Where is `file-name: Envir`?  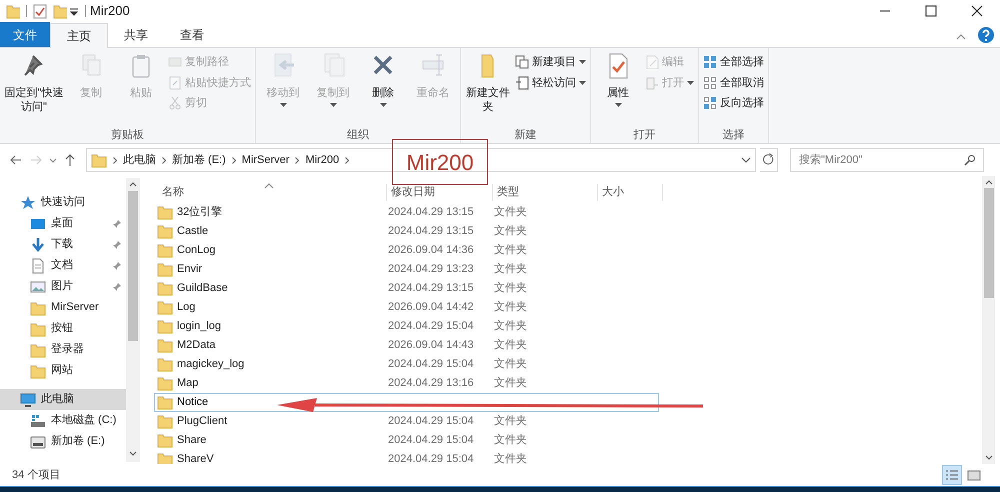 file-name: Envir is located at coordinates (189, 269).